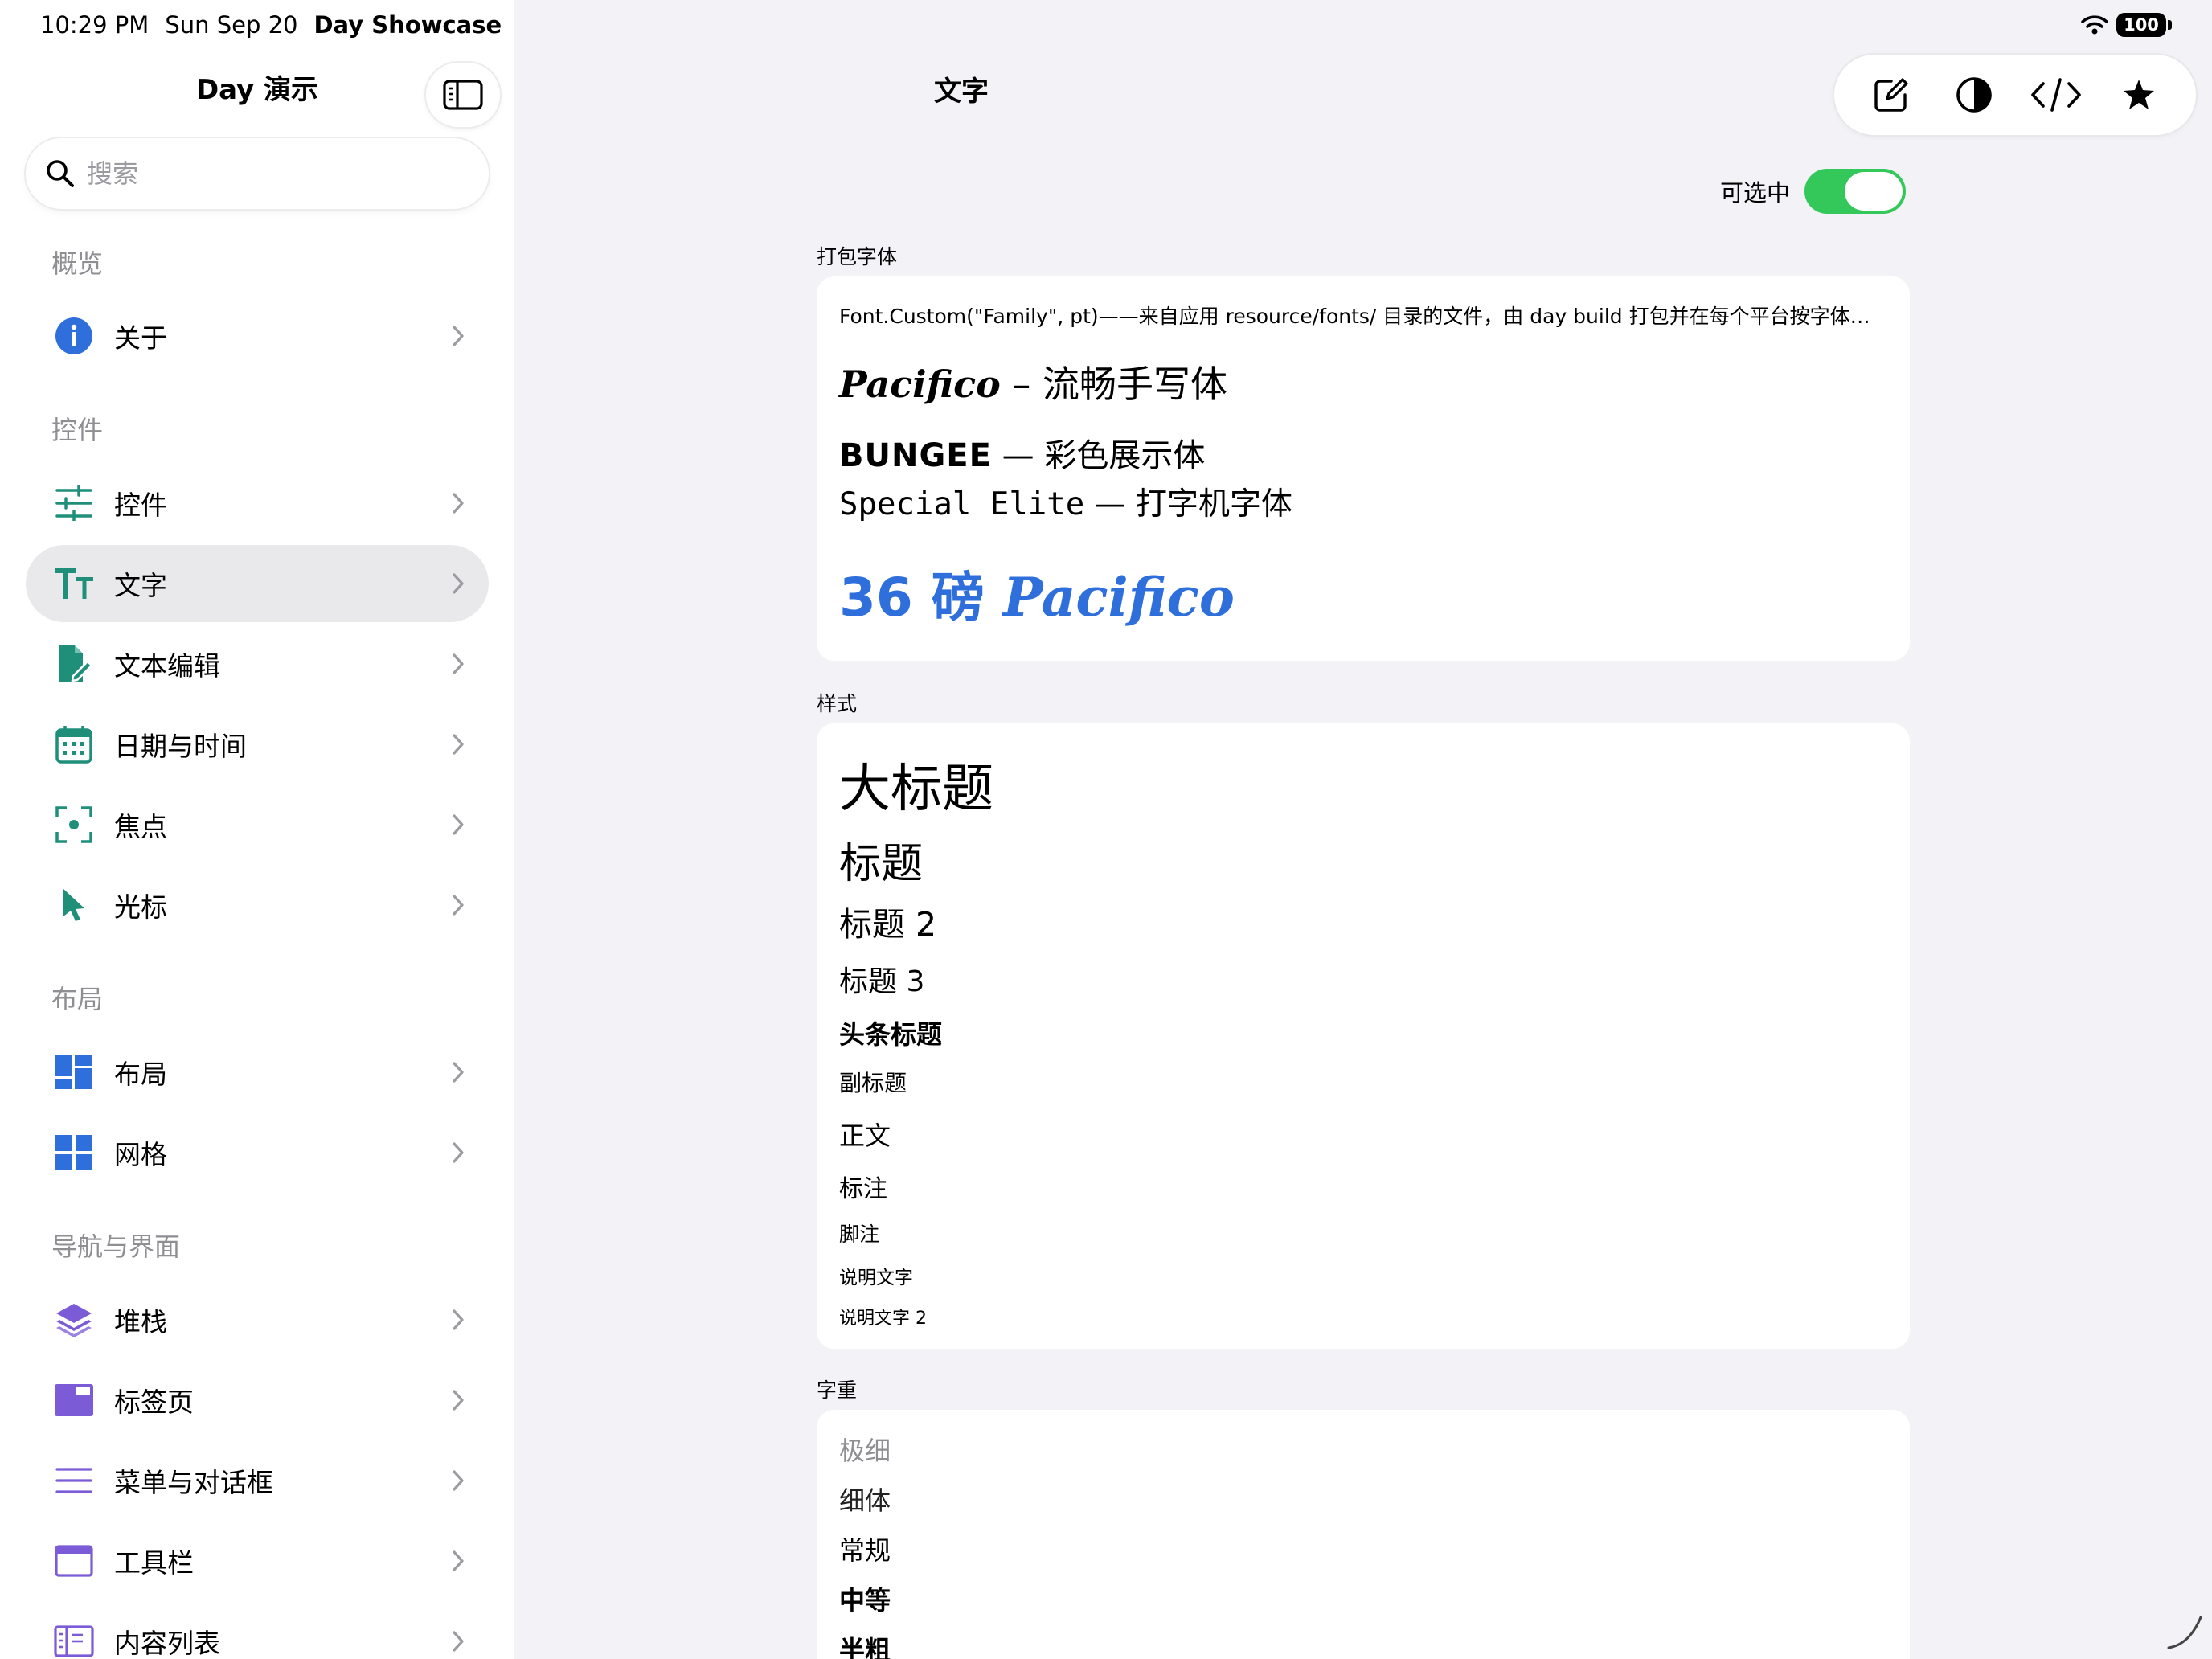  What do you see at coordinates (883, 1319) in the screenshot?
I see `style-caption-2: 说明文字 2` at bounding box center [883, 1319].